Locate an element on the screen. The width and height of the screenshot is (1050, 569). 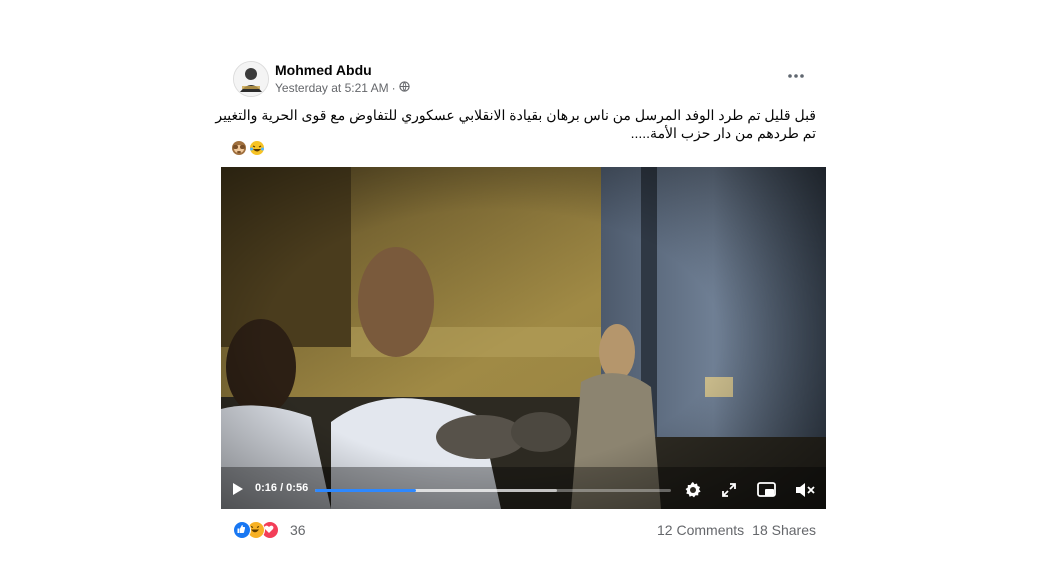
fullscreen-icon is located at coordinates (729, 492).